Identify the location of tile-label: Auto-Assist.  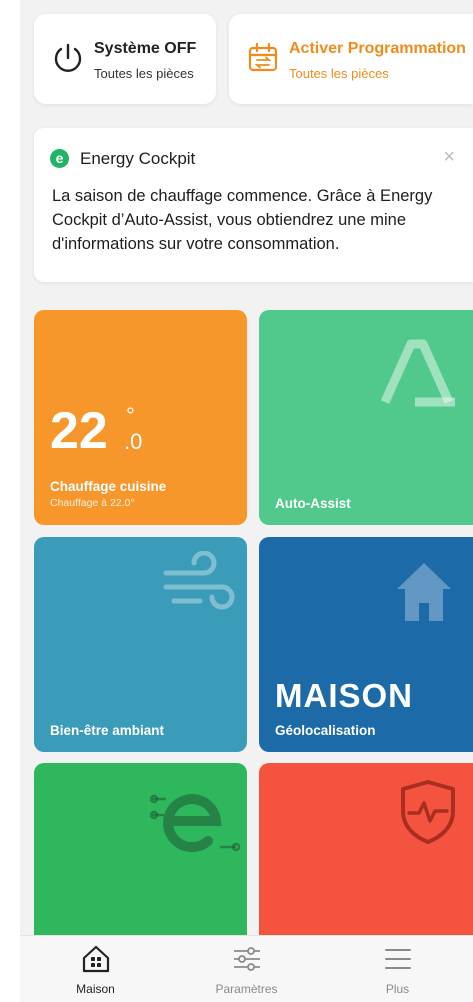
(313, 503).